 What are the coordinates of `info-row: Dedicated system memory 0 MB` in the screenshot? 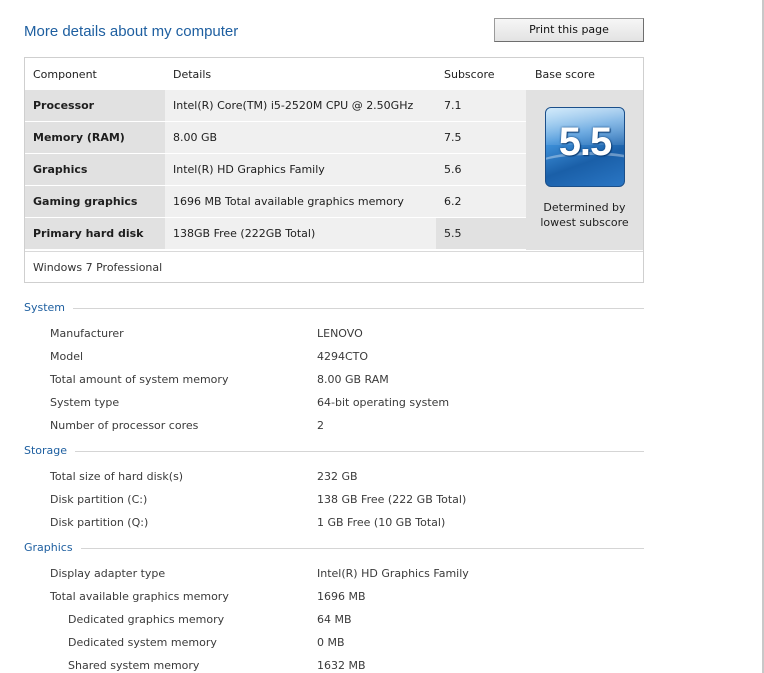 It's located at (320, 645).